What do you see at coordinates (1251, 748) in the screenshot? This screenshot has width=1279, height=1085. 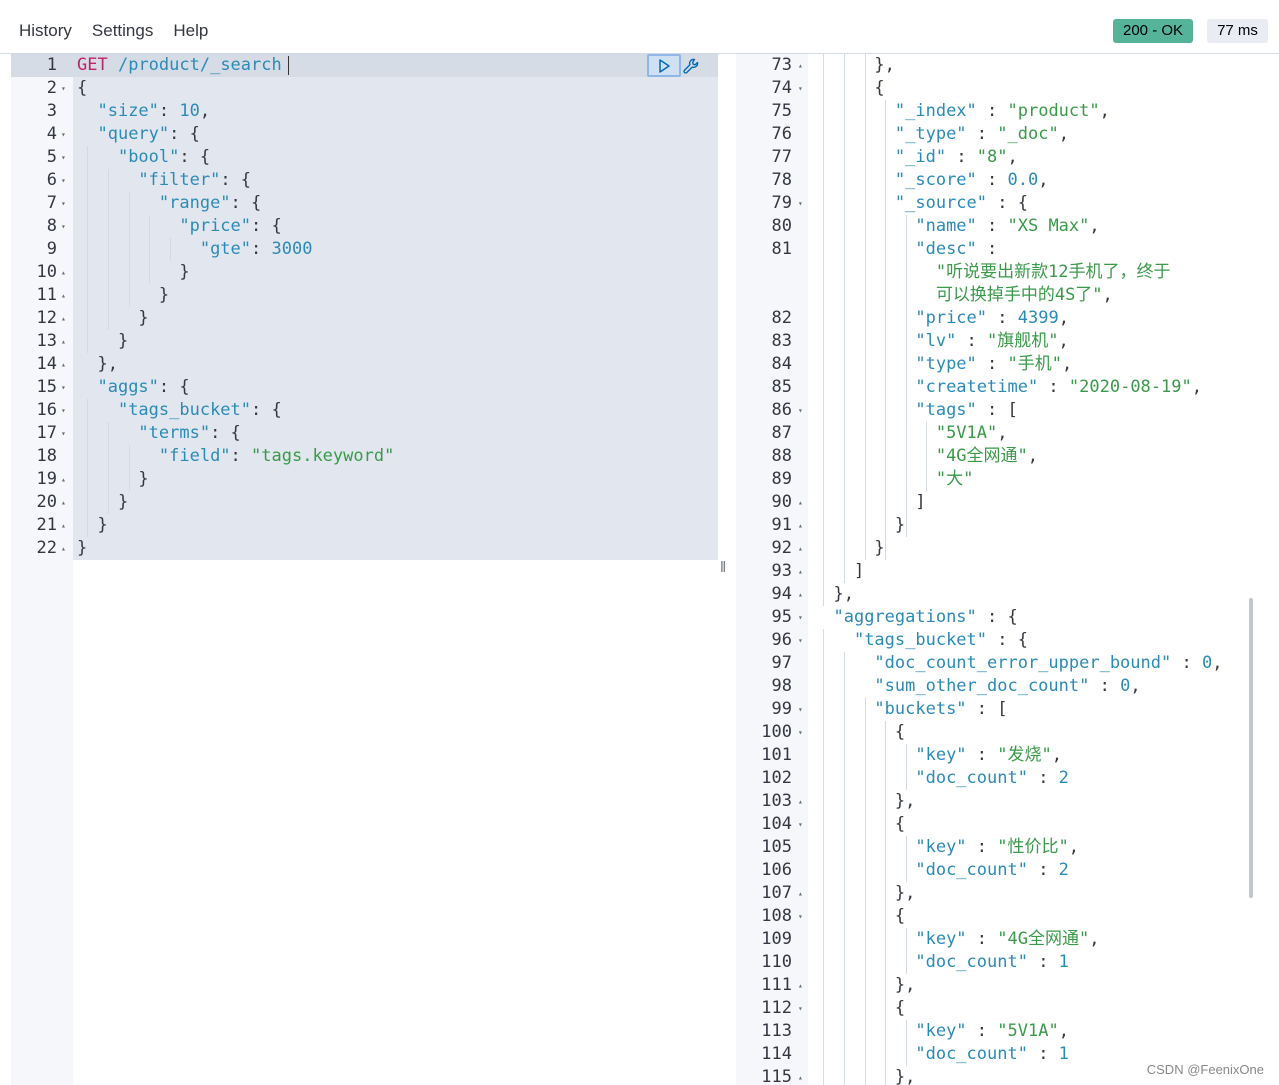 I see `response-scrollbar` at bounding box center [1251, 748].